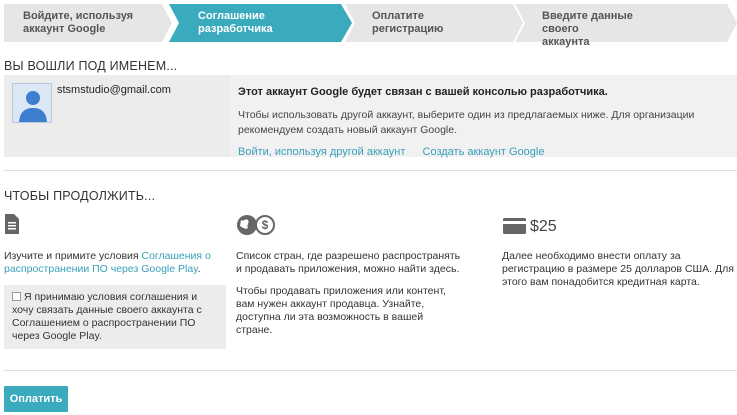  Describe the element at coordinates (78, 16) in the screenshot. I see `step-sign-in-label-1: Войдите, используя` at that location.